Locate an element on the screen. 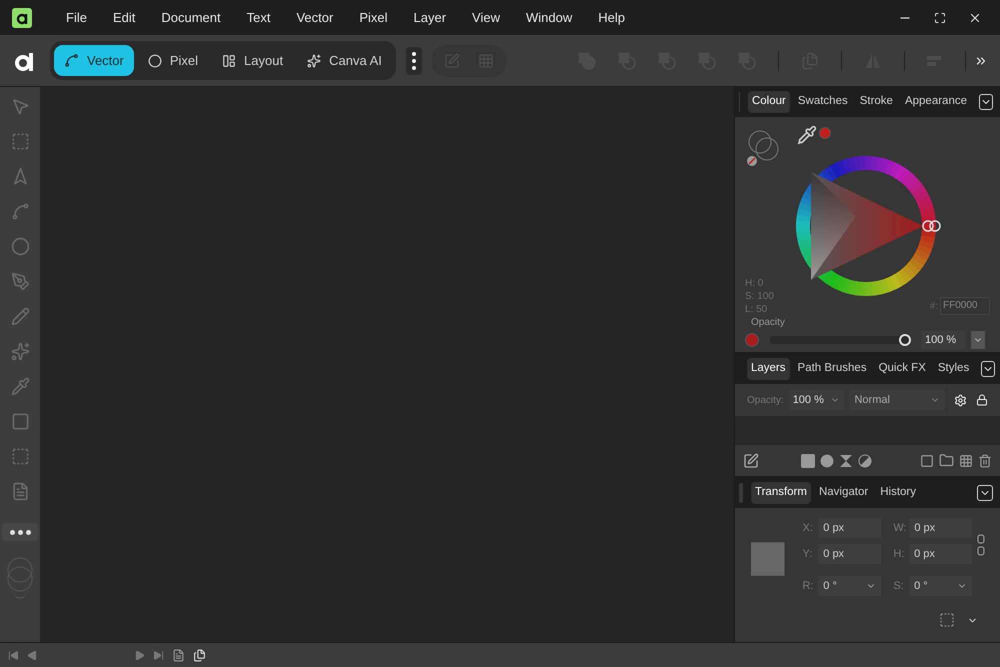 The image size is (1000, 667). panel-tab: Colour is located at coordinates (769, 102).